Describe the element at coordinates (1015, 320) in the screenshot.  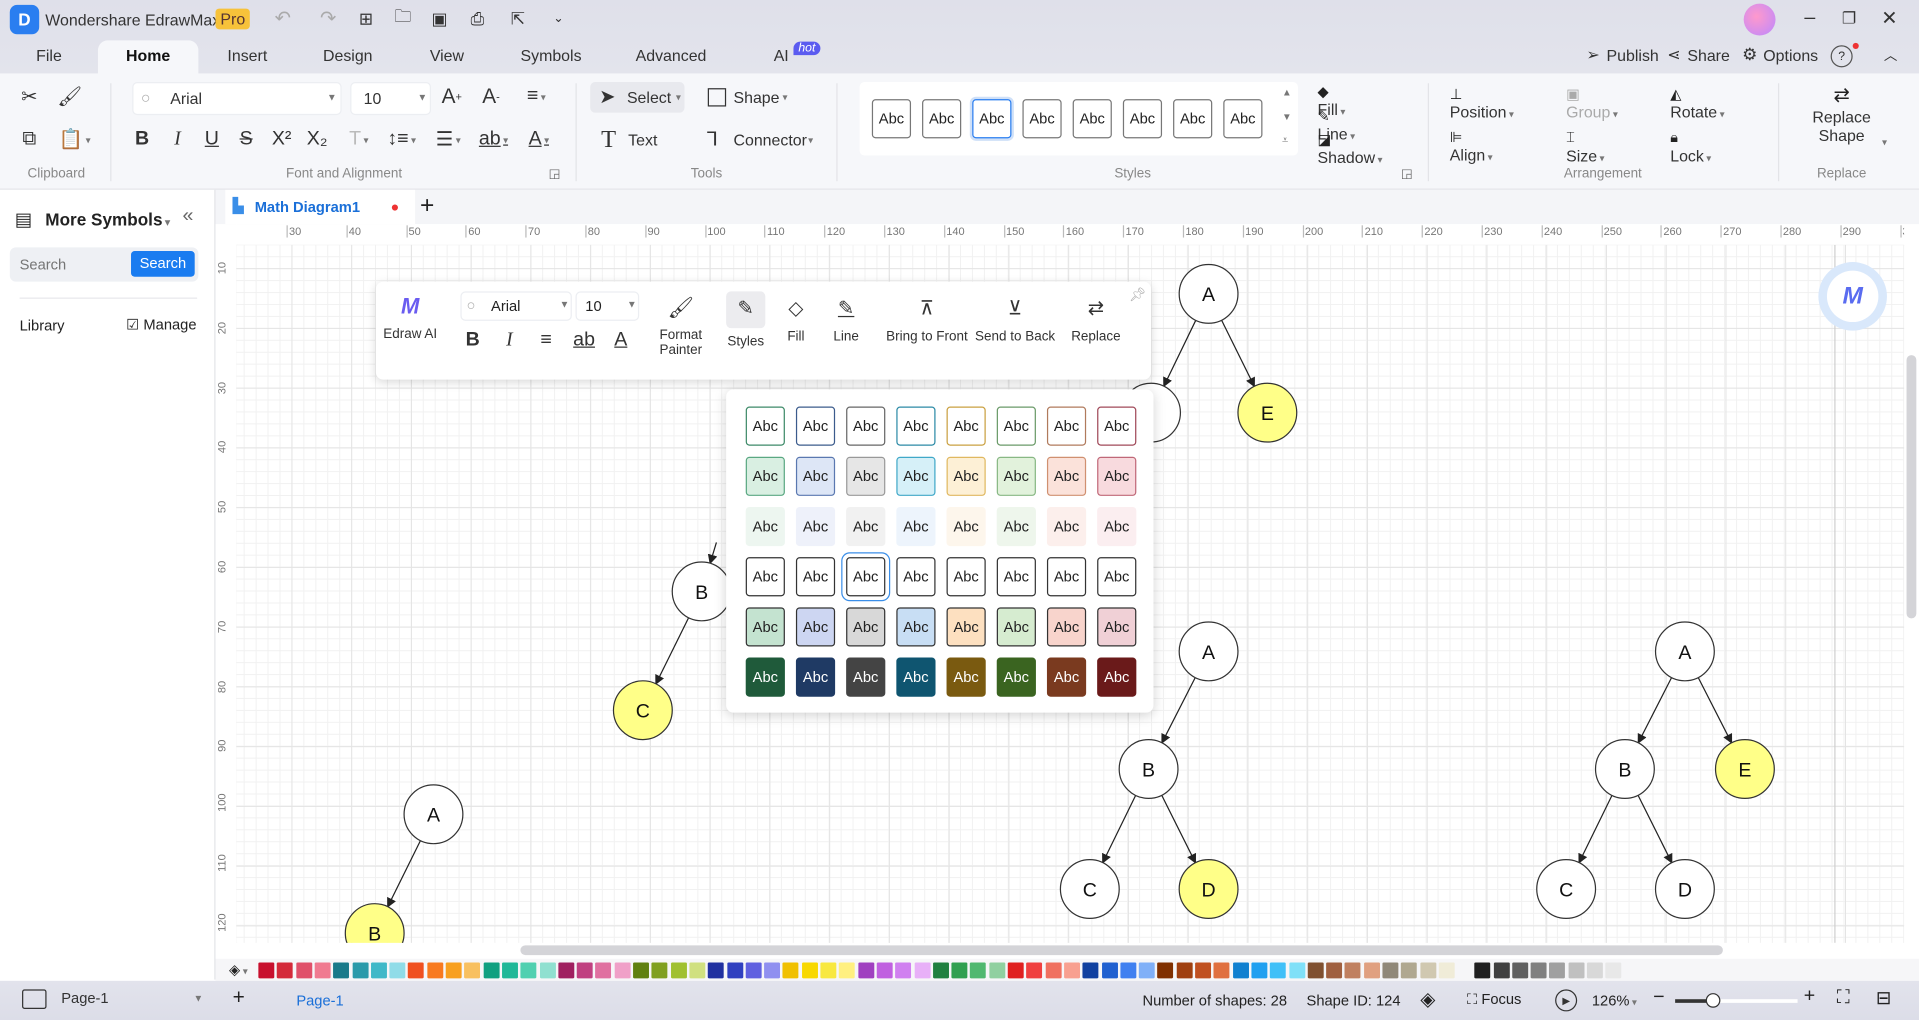
I see `send-to-back-button: ⊻ Send to Back` at that location.